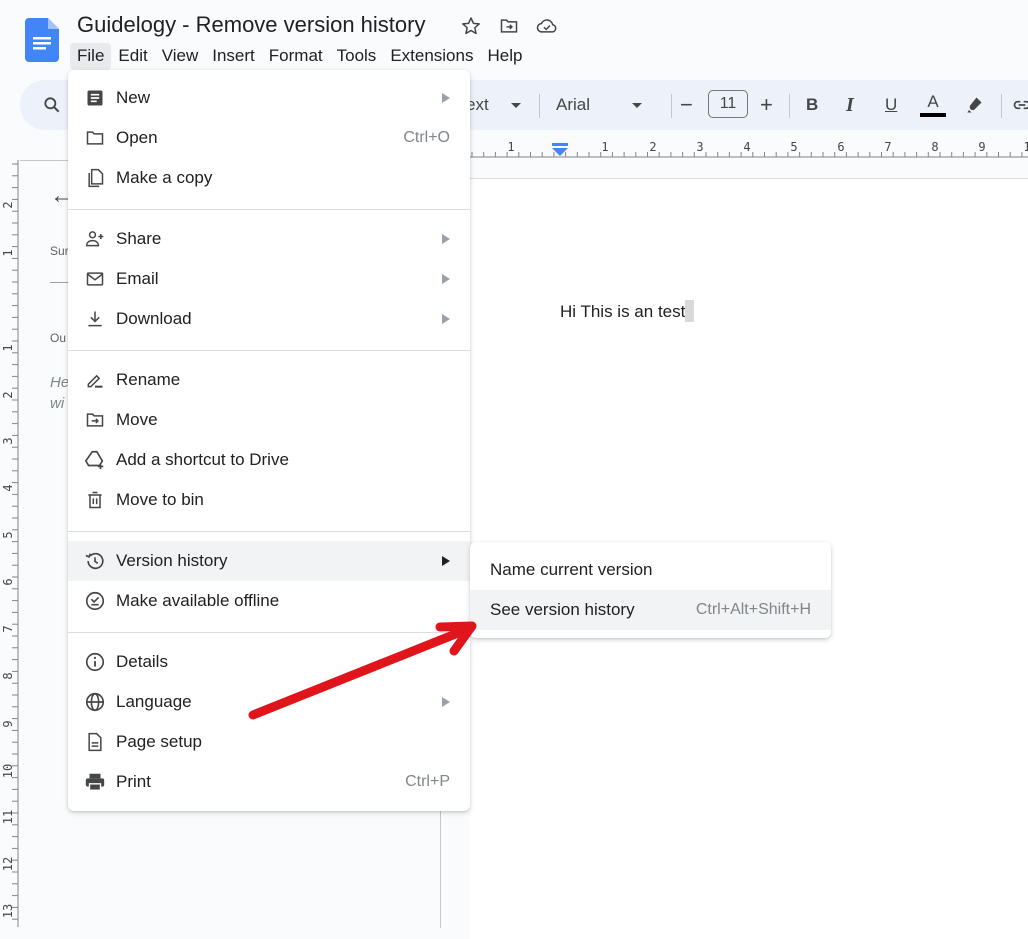  What do you see at coordinates (357, 56) in the screenshot?
I see `menu-tools: Tools` at bounding box center [357, 56].